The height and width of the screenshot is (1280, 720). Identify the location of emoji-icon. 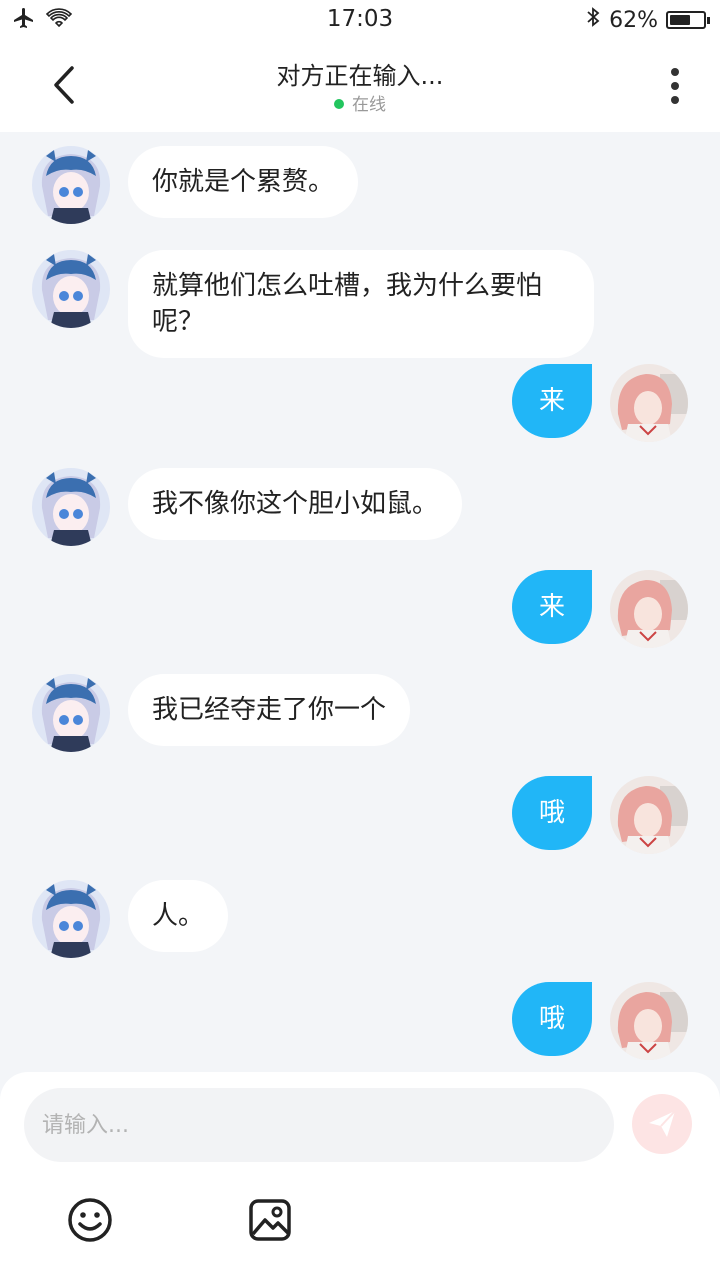
(90, 1220).